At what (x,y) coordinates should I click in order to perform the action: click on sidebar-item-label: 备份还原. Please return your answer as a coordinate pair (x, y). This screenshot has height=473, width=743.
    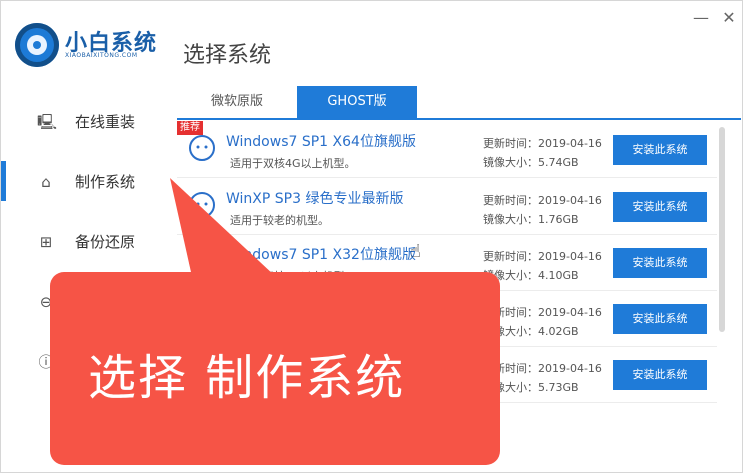
    Looking at the image, I should click on (105, 242).